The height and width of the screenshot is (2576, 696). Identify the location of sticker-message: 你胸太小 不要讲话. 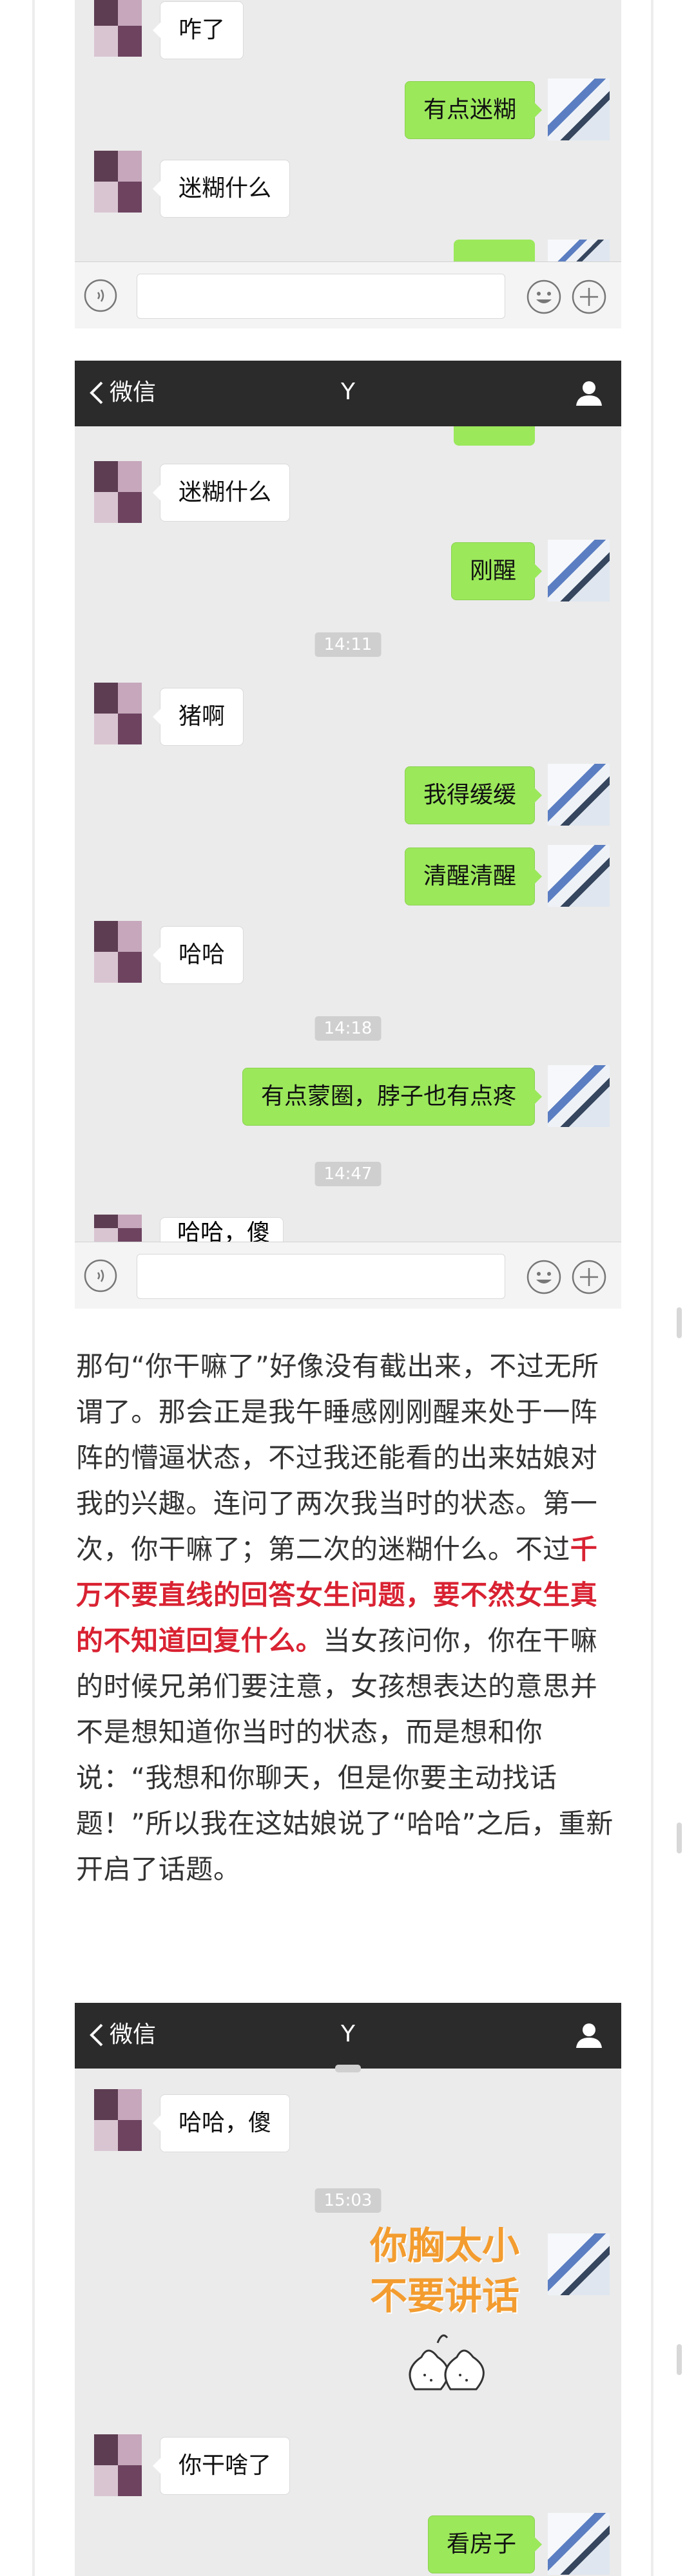
(456, 2308).